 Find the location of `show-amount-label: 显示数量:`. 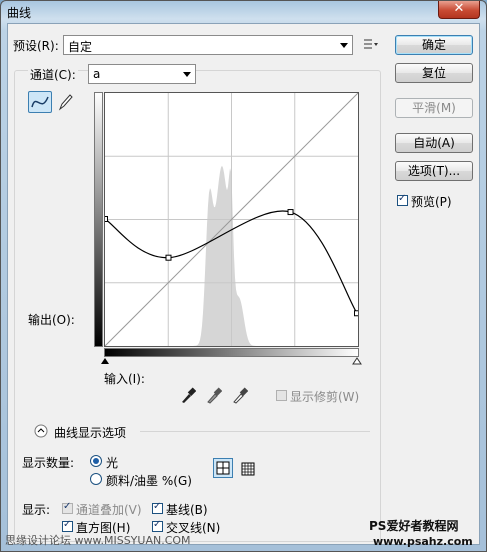

show-amount-label: 显示数量: is located at coordinates (48, 463).